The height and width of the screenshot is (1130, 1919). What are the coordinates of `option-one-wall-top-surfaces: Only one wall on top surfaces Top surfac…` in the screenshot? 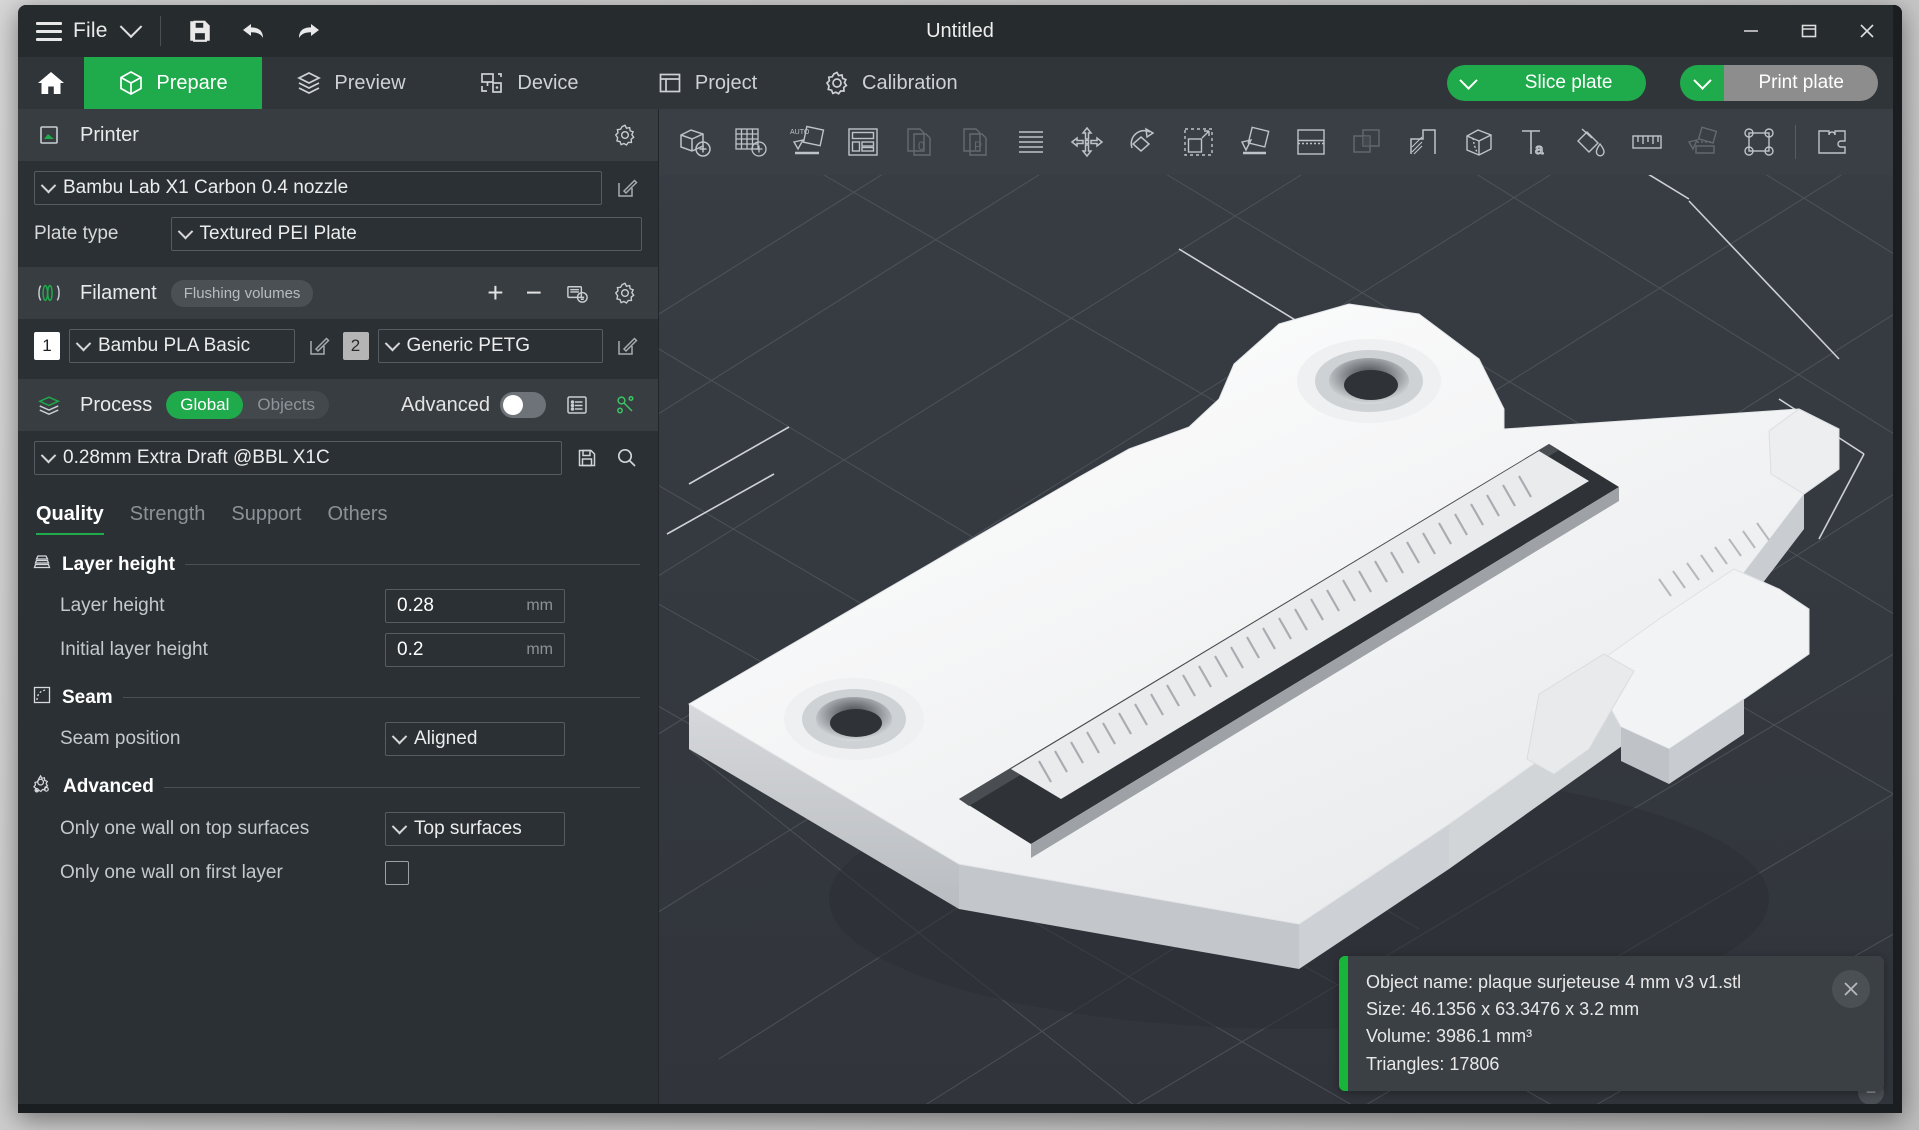 It's located at (338, 829).